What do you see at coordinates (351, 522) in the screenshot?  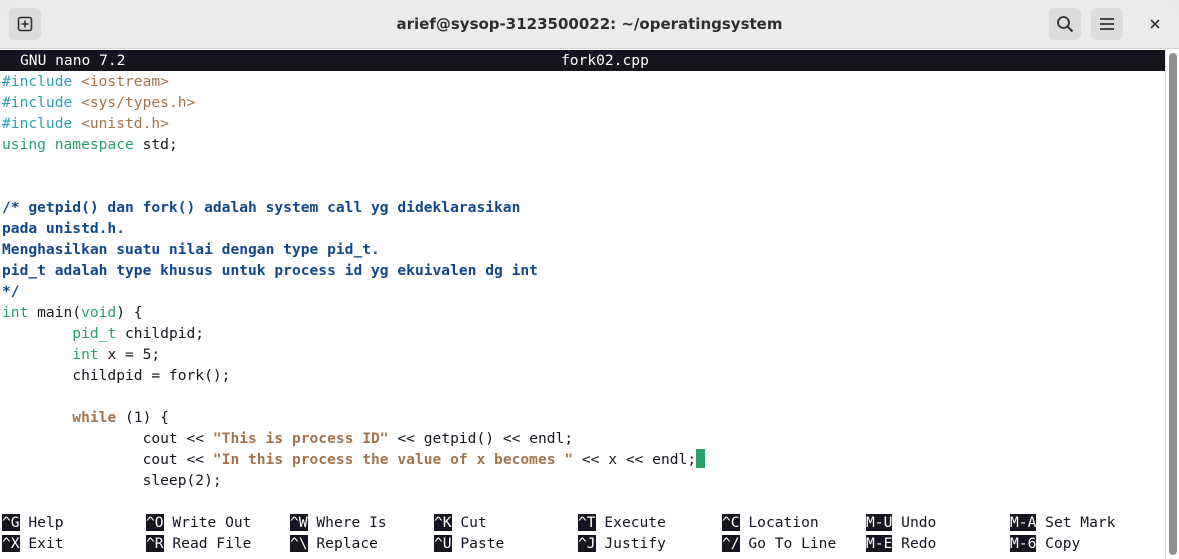 I see `shortcut-label: Where Is` at bounding box center [351, 522].